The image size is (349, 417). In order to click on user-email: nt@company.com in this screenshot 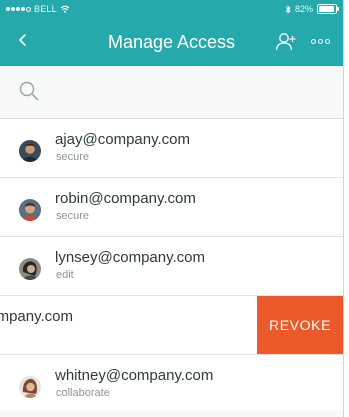, I will do `click(36, 316)`.